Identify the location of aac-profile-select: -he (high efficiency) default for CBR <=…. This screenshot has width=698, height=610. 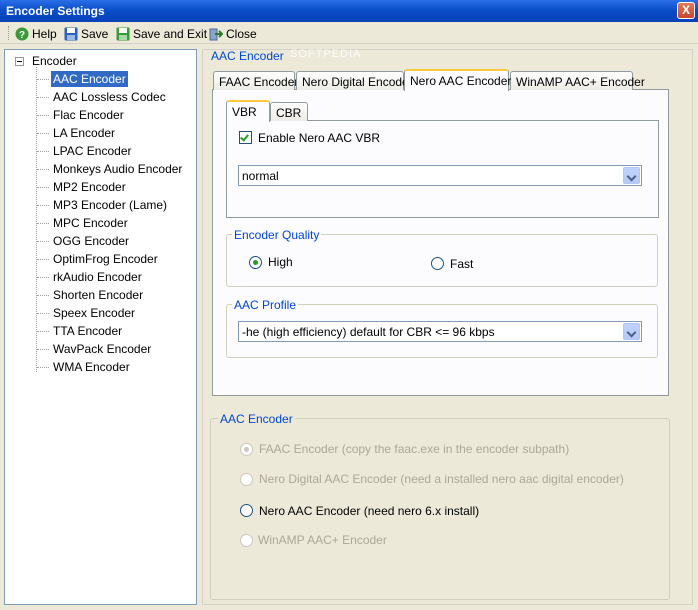
(440, 331).